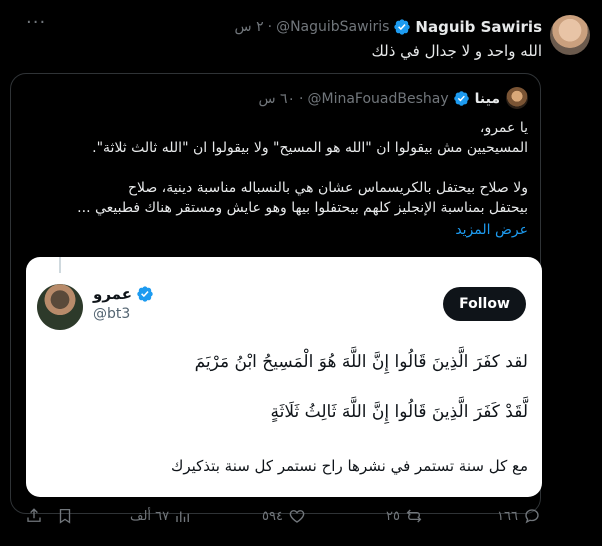  I want to click on quoted-time: ٦٠ س, so click(276, 99).